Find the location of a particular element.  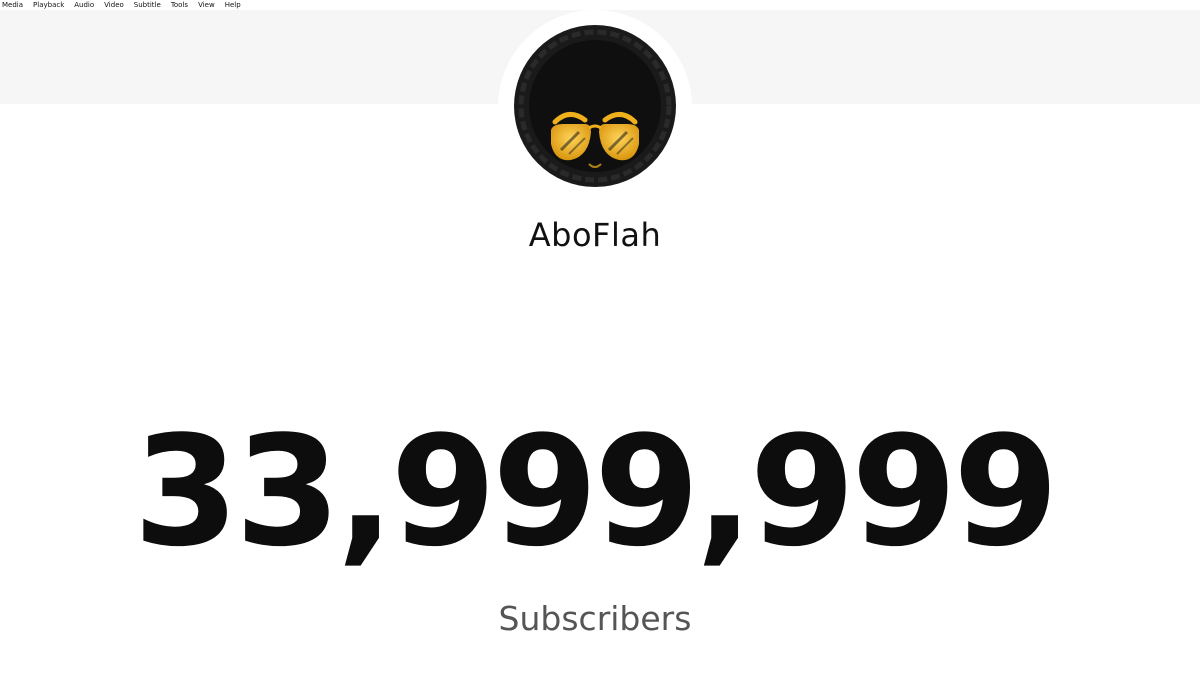

menu-media: Media is located at coordinates (12, 5).